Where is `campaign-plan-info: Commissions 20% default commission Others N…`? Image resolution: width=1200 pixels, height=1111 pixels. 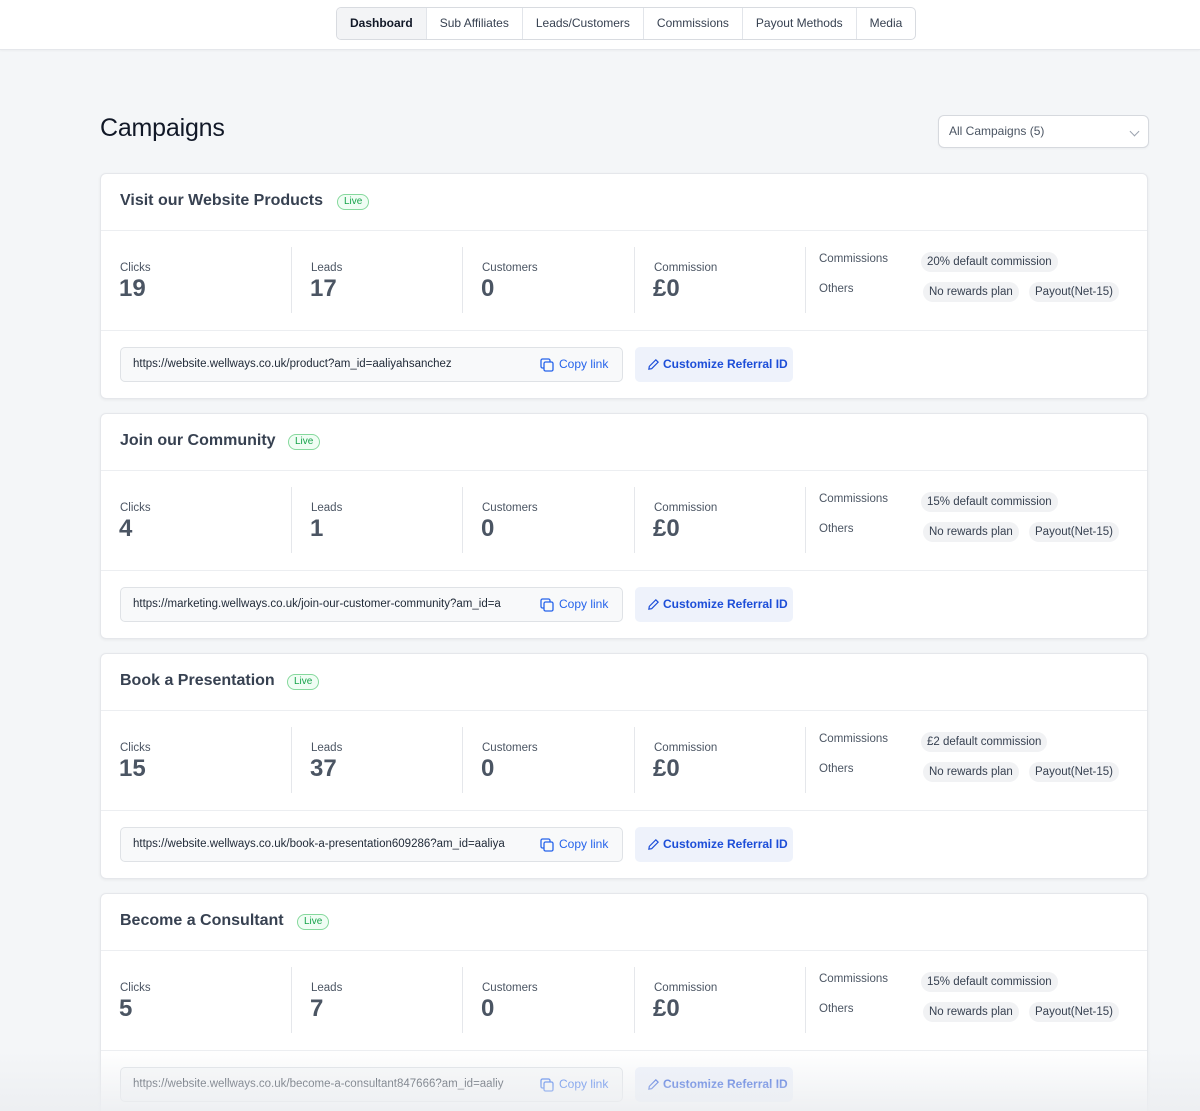
campaign-plan-info: Commissions 20% default commission Others N… is located at coordinates (975, 280).